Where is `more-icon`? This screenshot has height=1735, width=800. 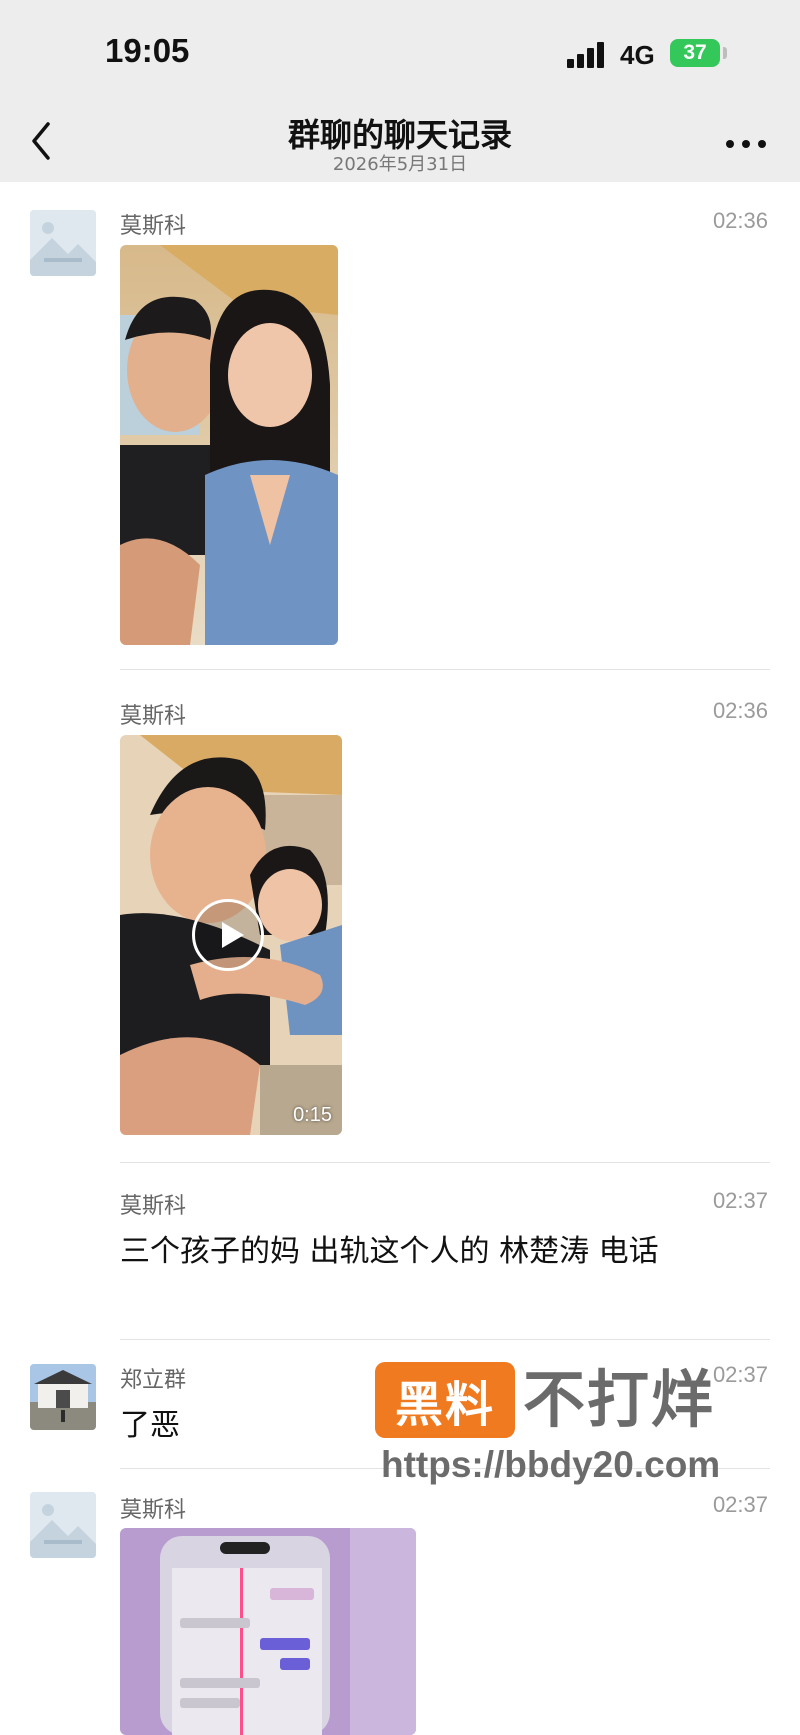 more-icon is located at coordinates (746, 144).